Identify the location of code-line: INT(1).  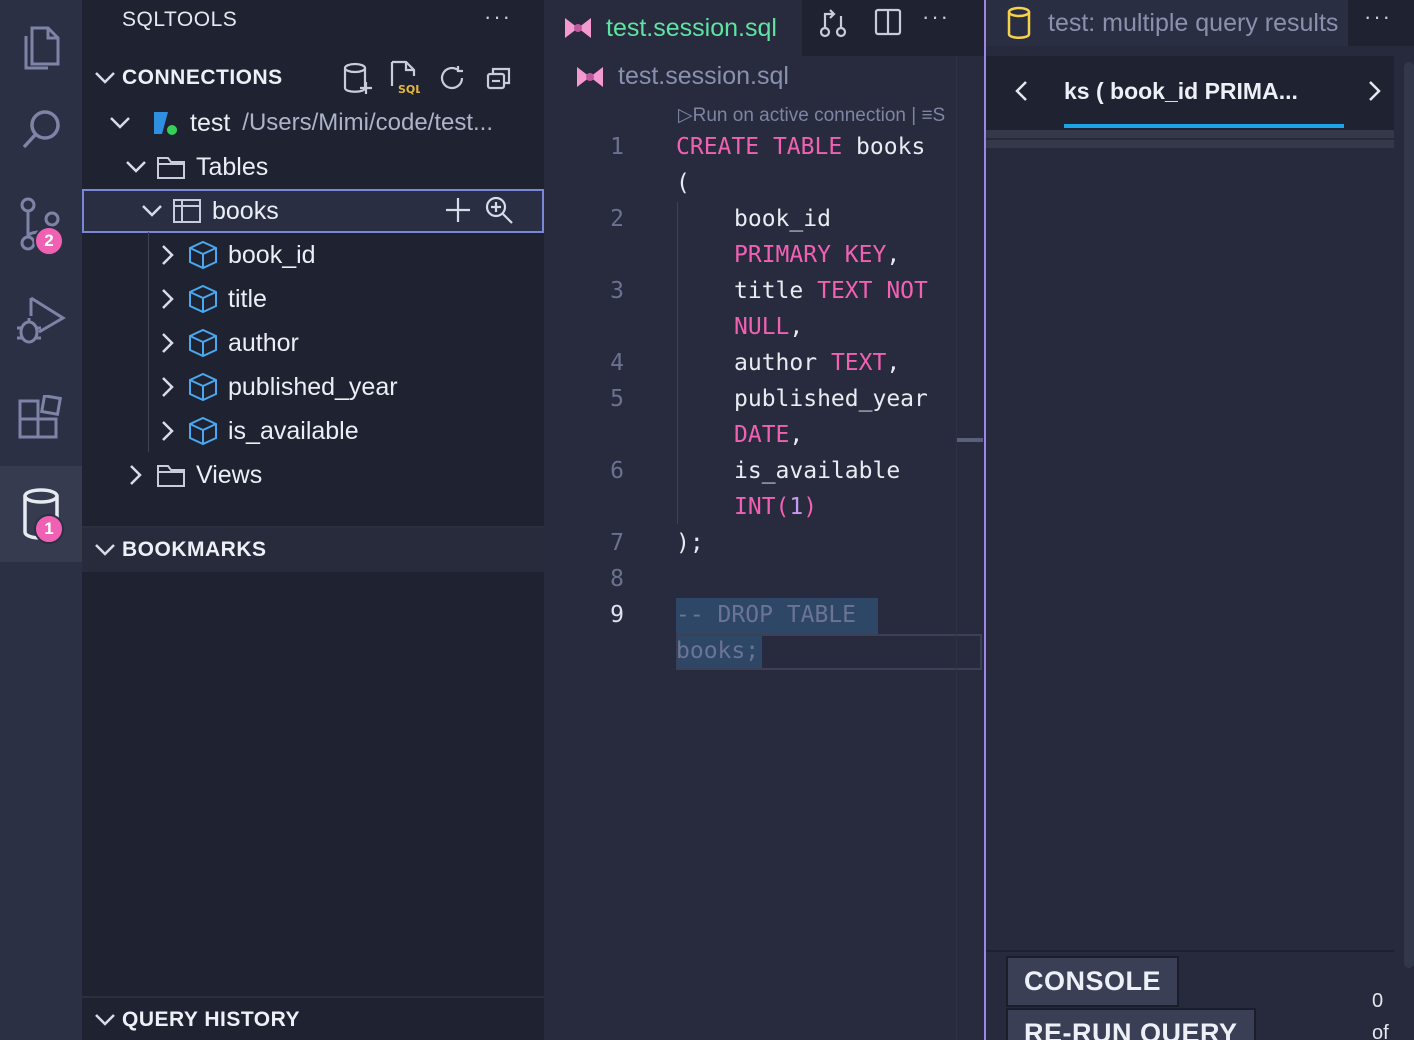
(775, 507).